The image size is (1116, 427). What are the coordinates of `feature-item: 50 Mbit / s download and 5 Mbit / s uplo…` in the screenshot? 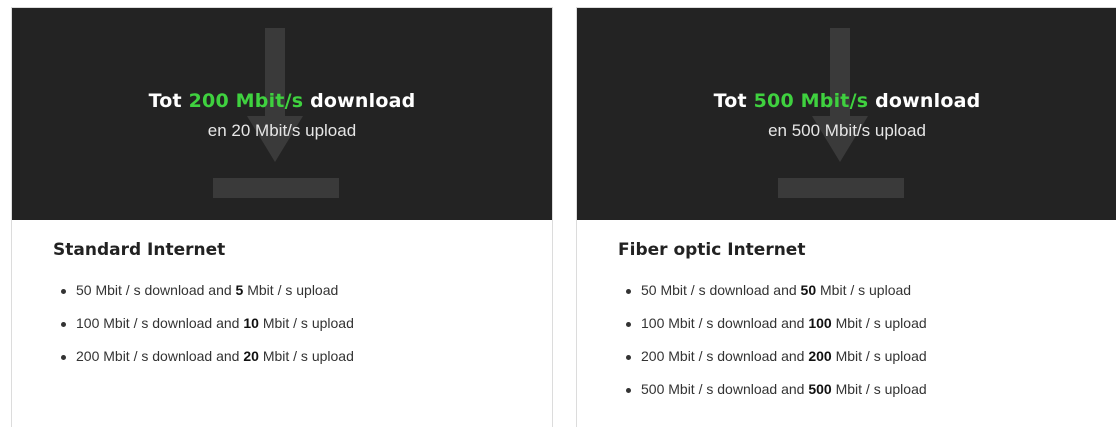 It's located at (302, 290).